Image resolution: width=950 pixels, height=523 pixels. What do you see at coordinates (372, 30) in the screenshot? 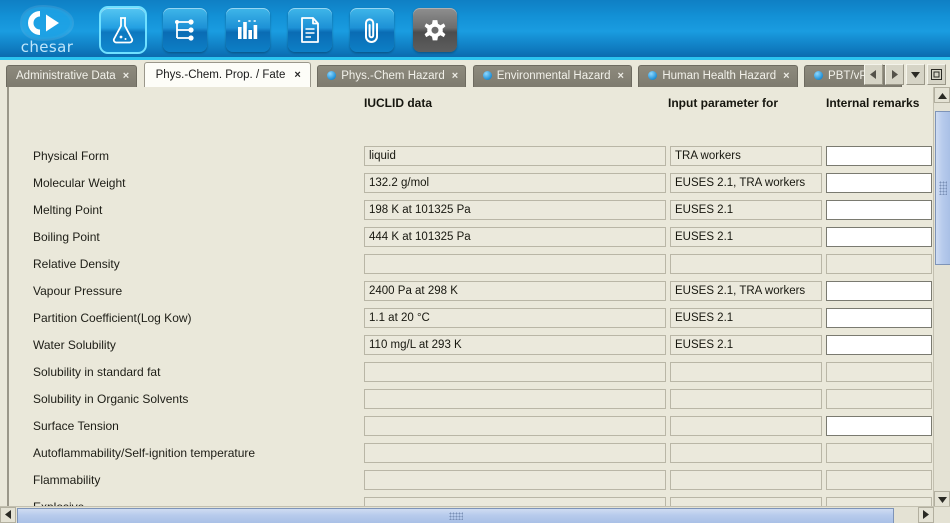
I see `attachments-icon-button` at bounding box center [372, 30].